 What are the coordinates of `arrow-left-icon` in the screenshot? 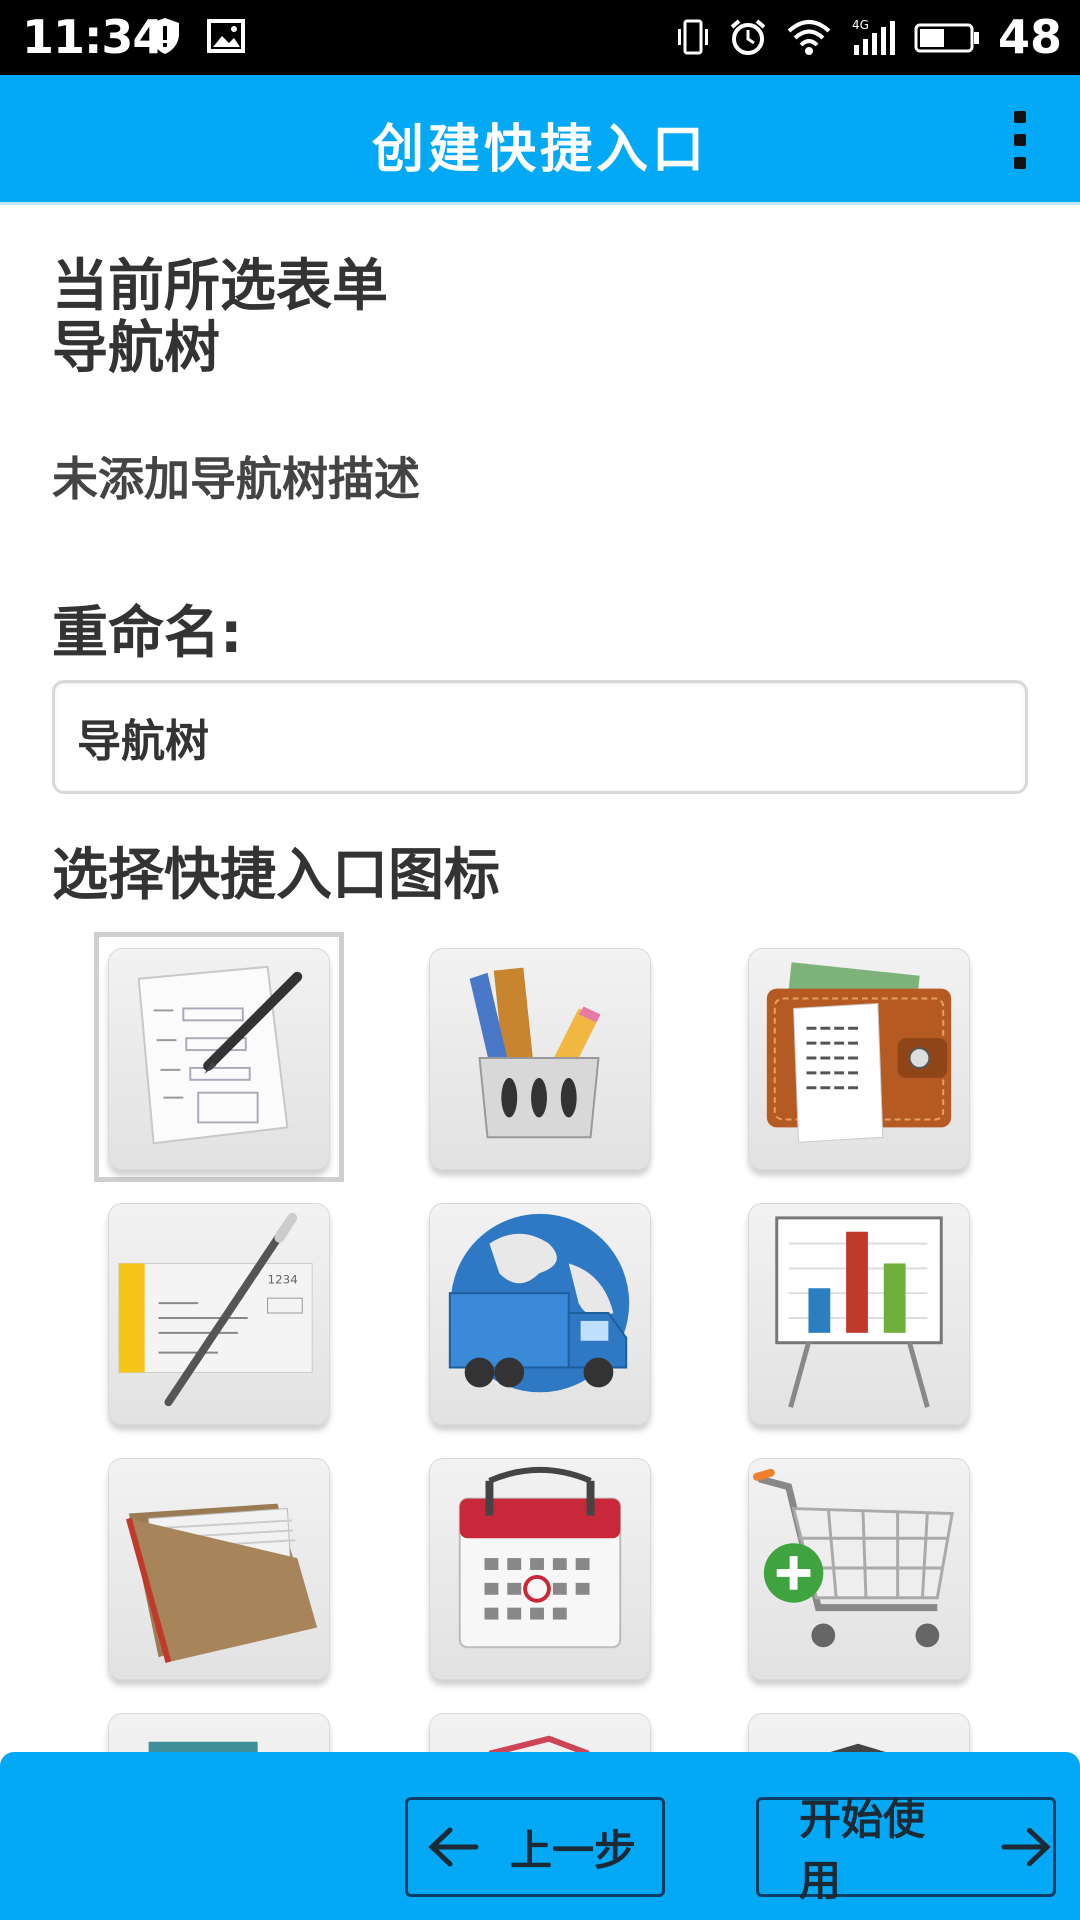 It's located at (453, 1847).